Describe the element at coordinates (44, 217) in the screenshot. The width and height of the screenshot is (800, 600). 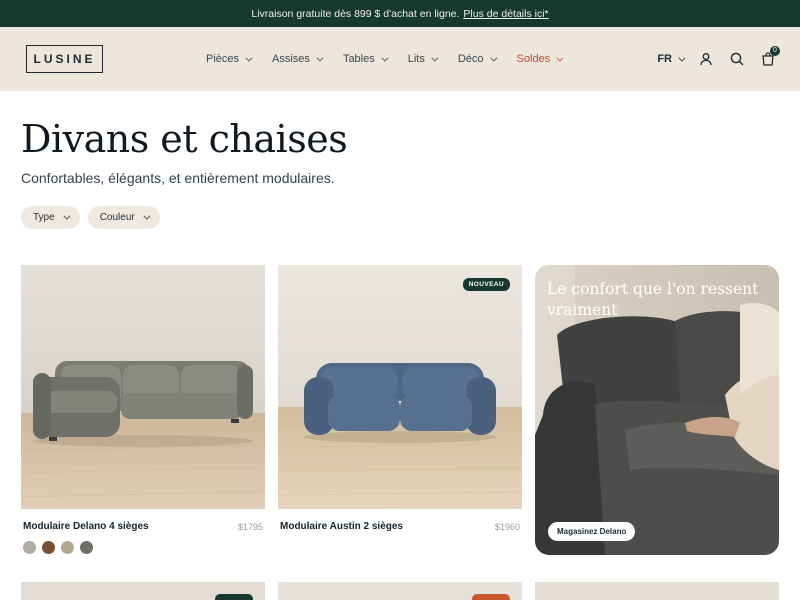
I see `filter-label: Type` at that location.